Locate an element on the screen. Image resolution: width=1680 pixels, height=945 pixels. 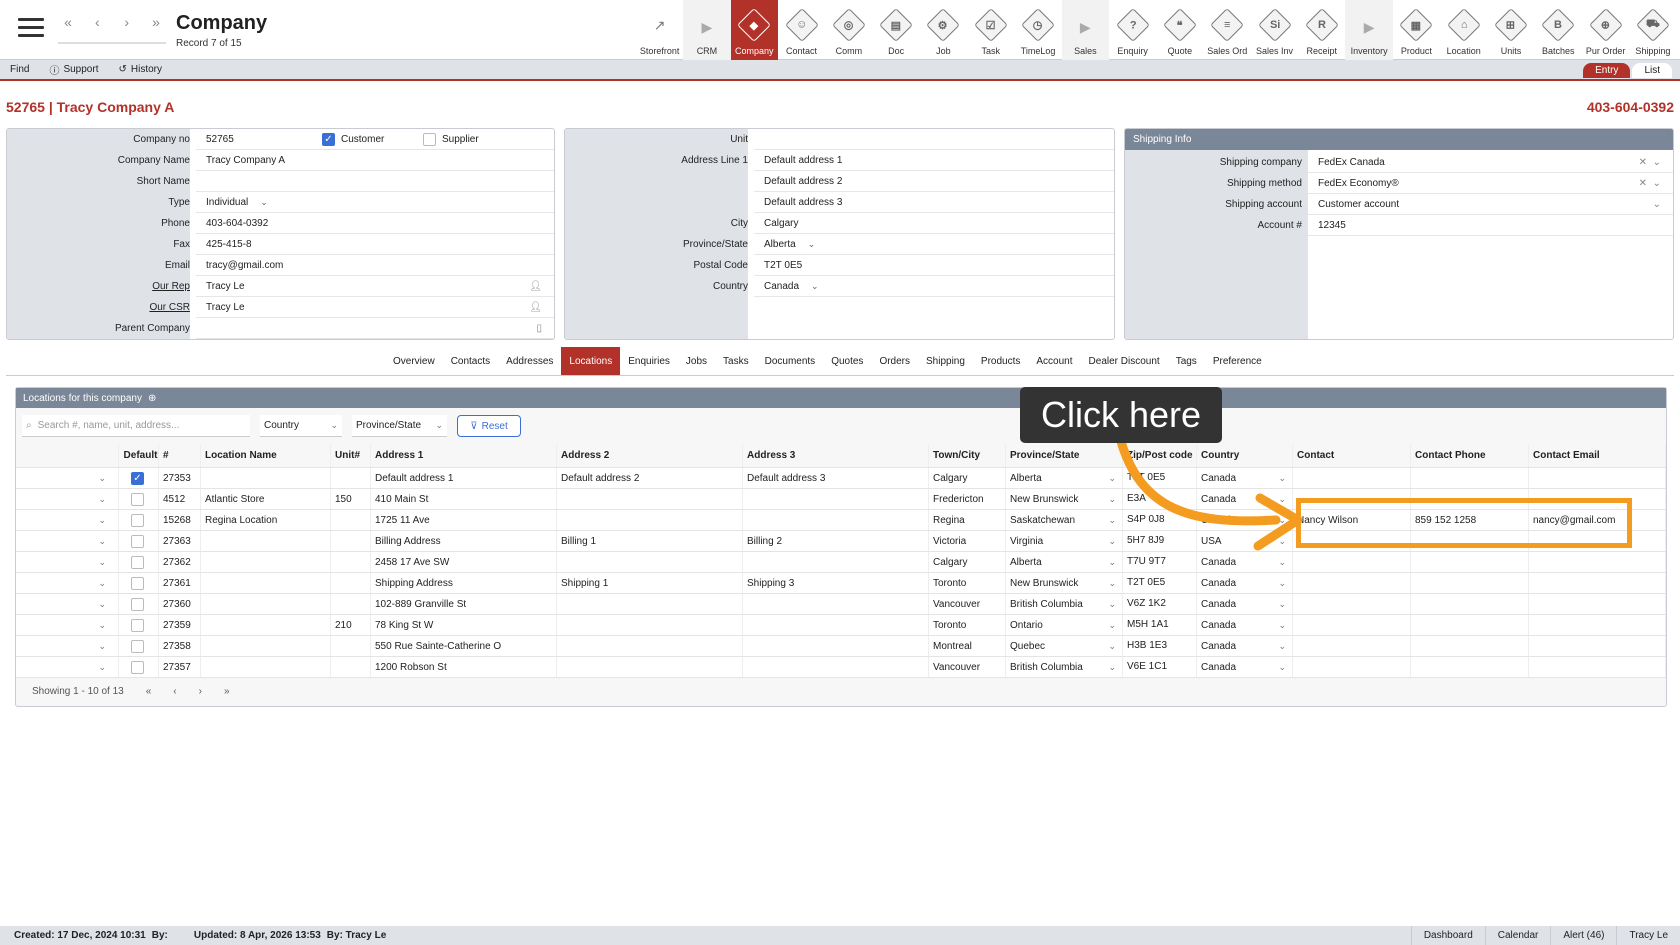
our-csr-link: Our CSR is located at coordinates (101, 307).